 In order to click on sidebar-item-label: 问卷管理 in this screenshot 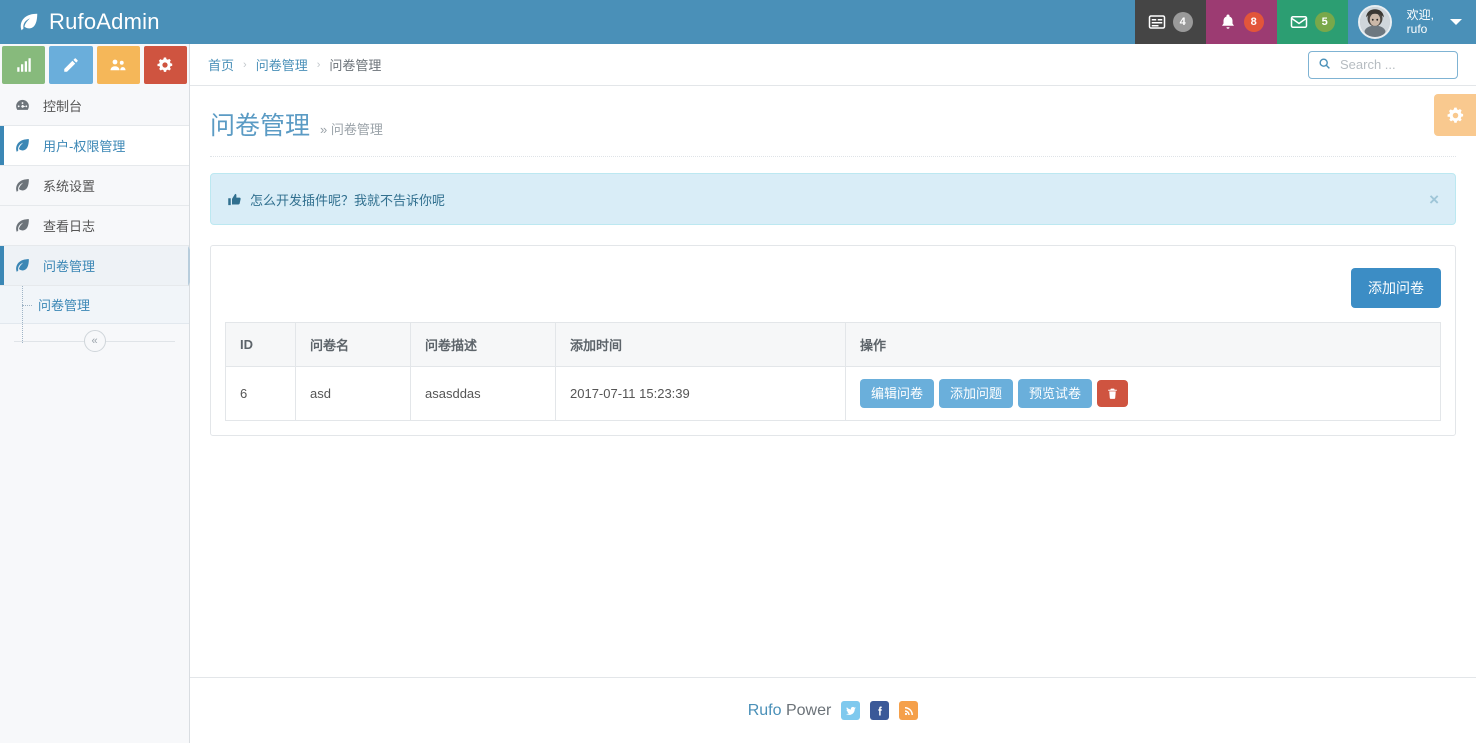, I will do `click(69, 266)`.